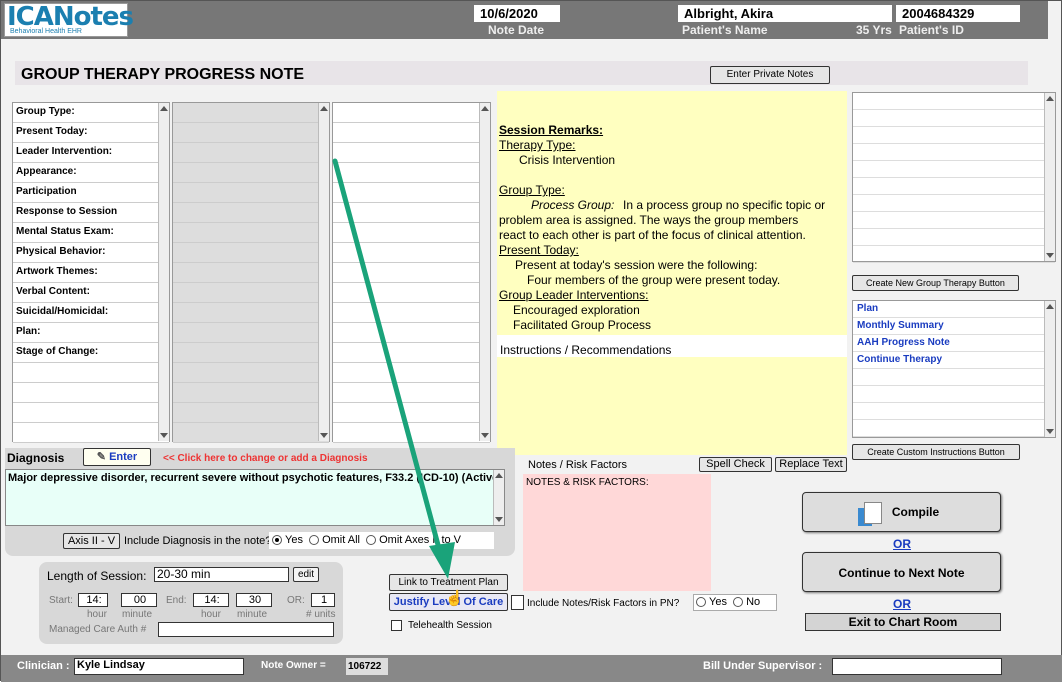 This screenshot has height=682, width=1062. Describe the element at coordinates (117, 457) in the screenshot. I see `diagnosis-enter-button: ✎ Enter` at that location.